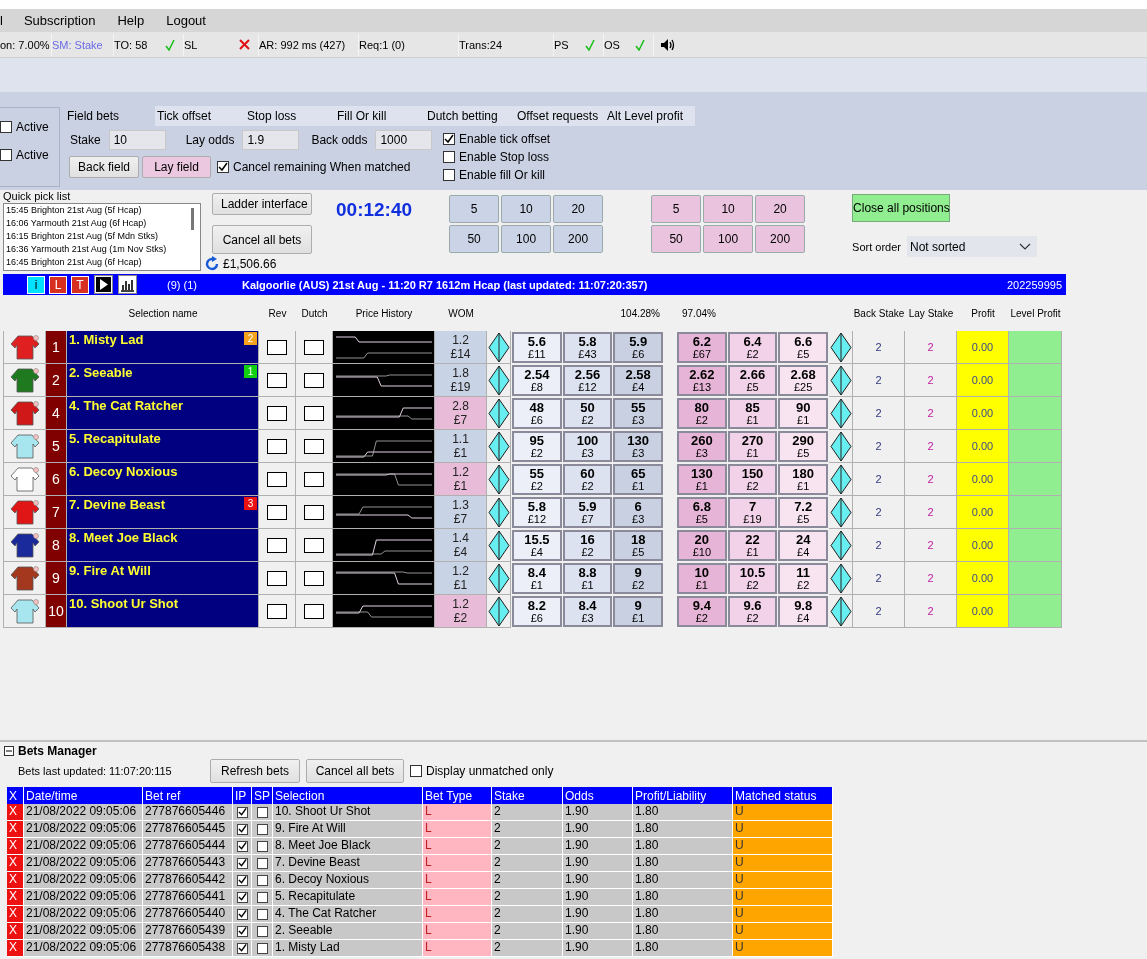  Describe the element at coordinates (638, 347) in the screenshot. I see `back-price-cell: 5.9 £6` at that location.